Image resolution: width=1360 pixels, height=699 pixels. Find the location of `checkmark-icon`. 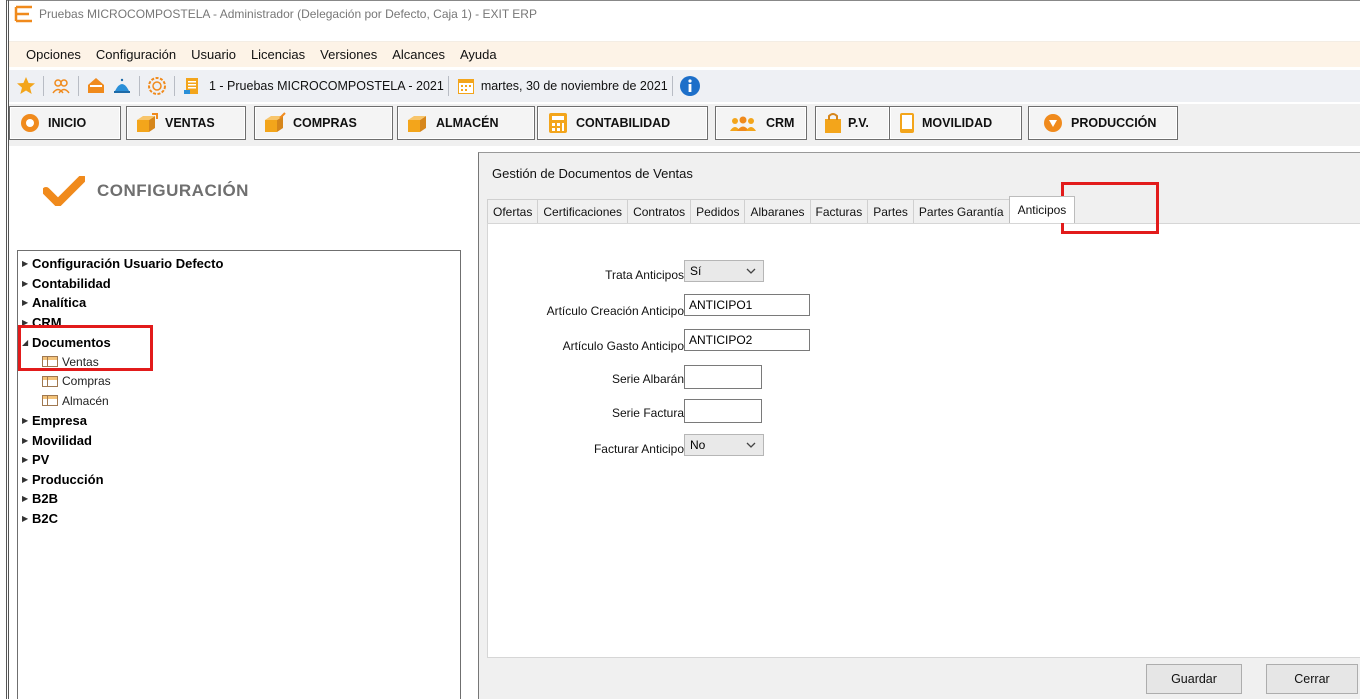

checkmark-icon is located at coordinates (64, 191).